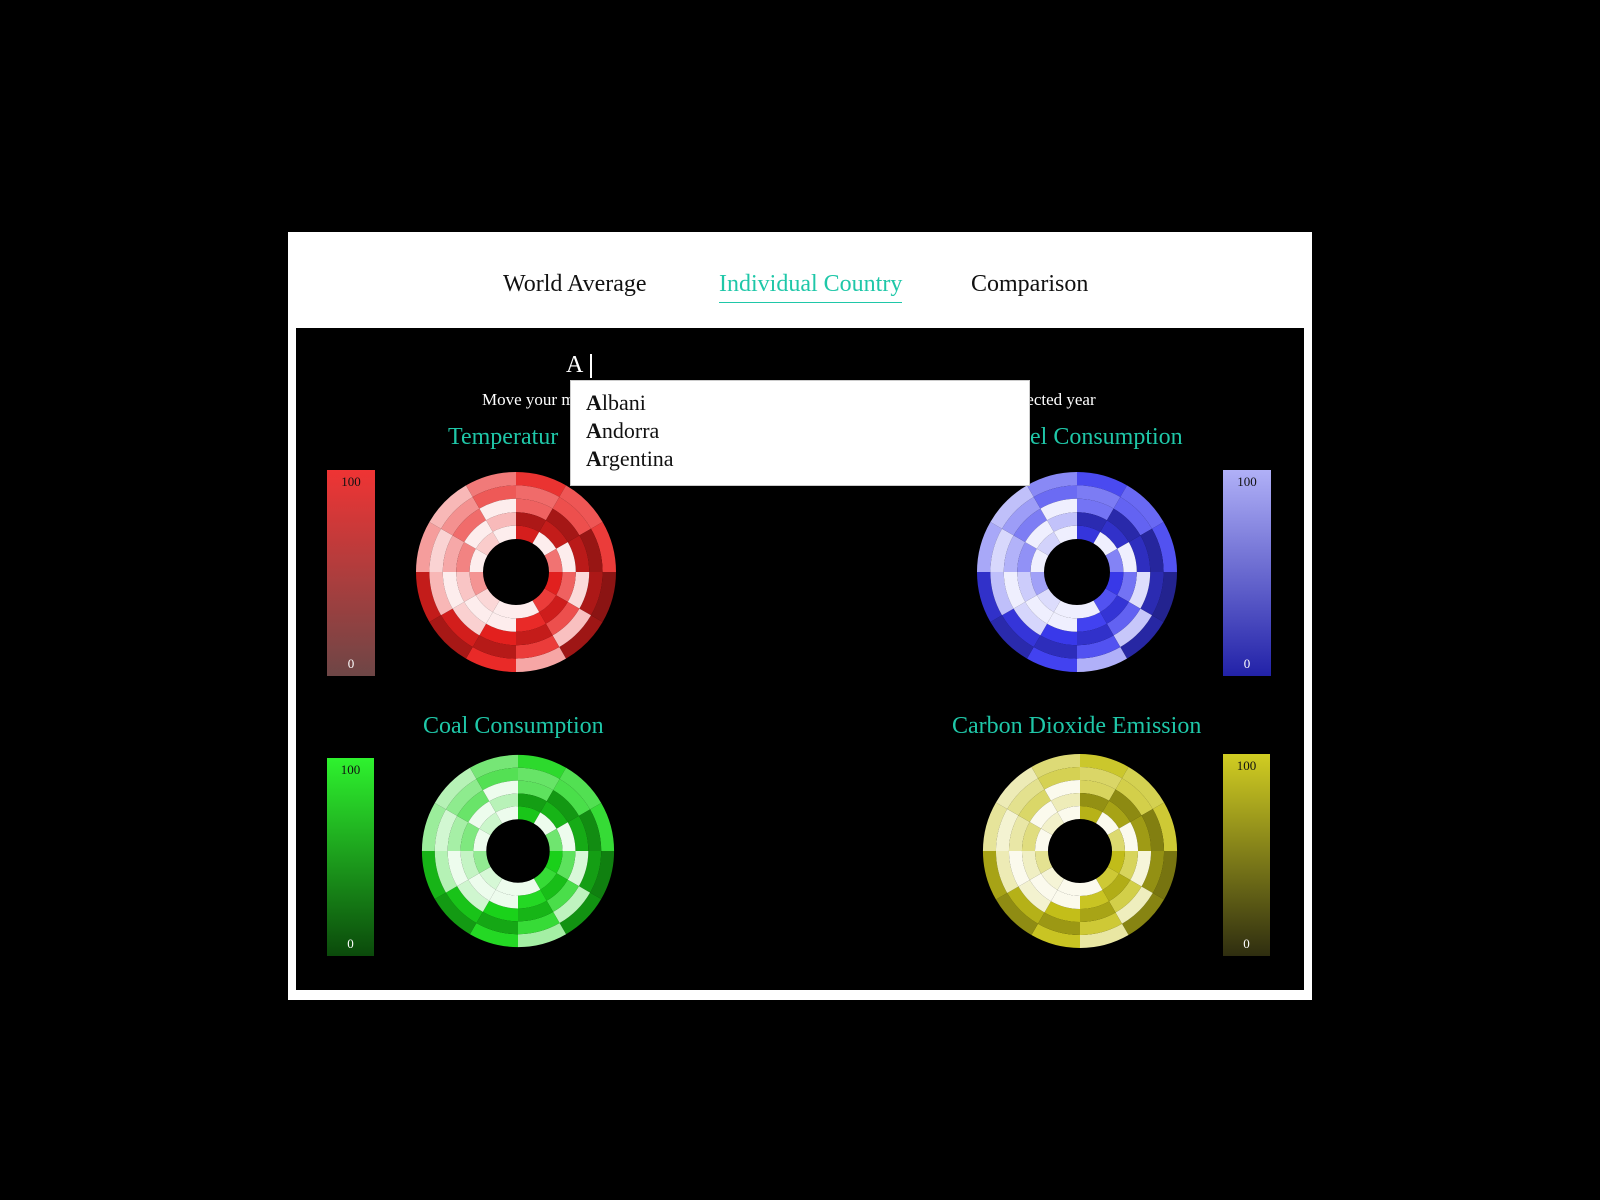  Describe the element at coordinates (656, 365) in the screenshot. I see `country-search-input` at that location.